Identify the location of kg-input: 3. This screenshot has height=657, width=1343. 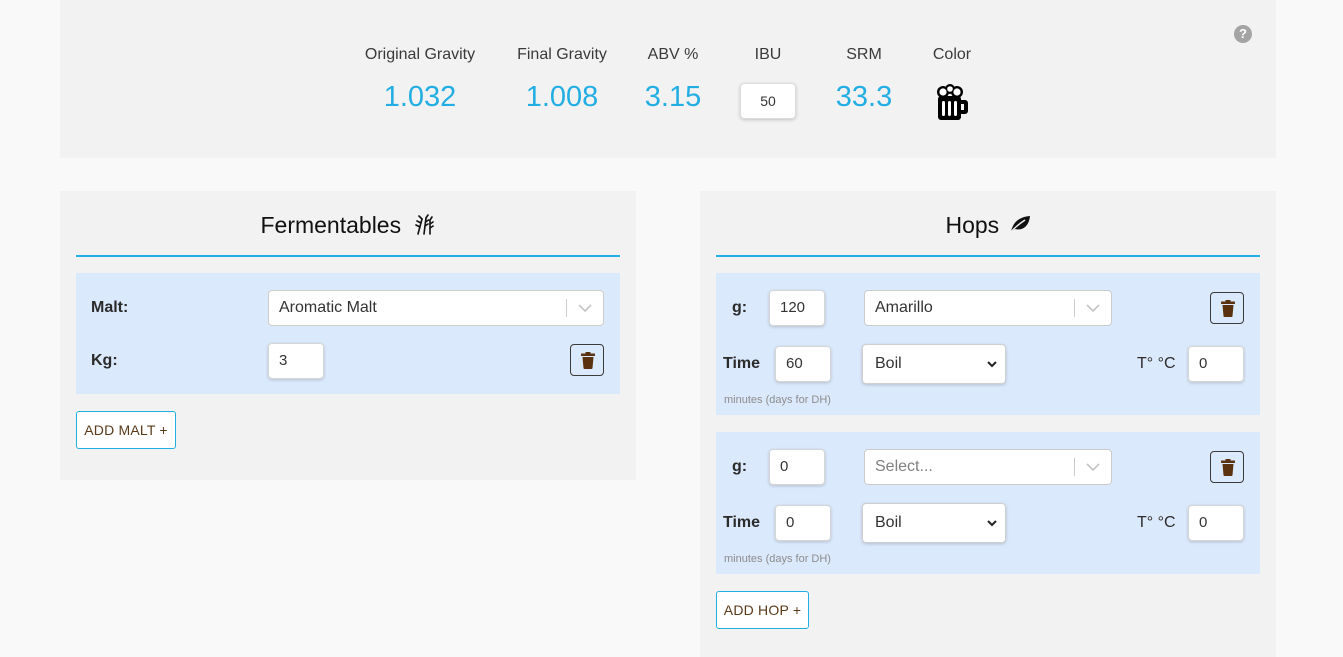
(296, 361).